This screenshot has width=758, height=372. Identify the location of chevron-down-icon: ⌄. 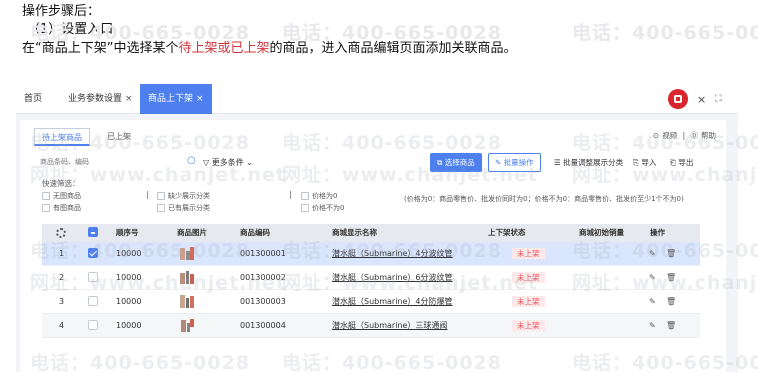
(249, 162).